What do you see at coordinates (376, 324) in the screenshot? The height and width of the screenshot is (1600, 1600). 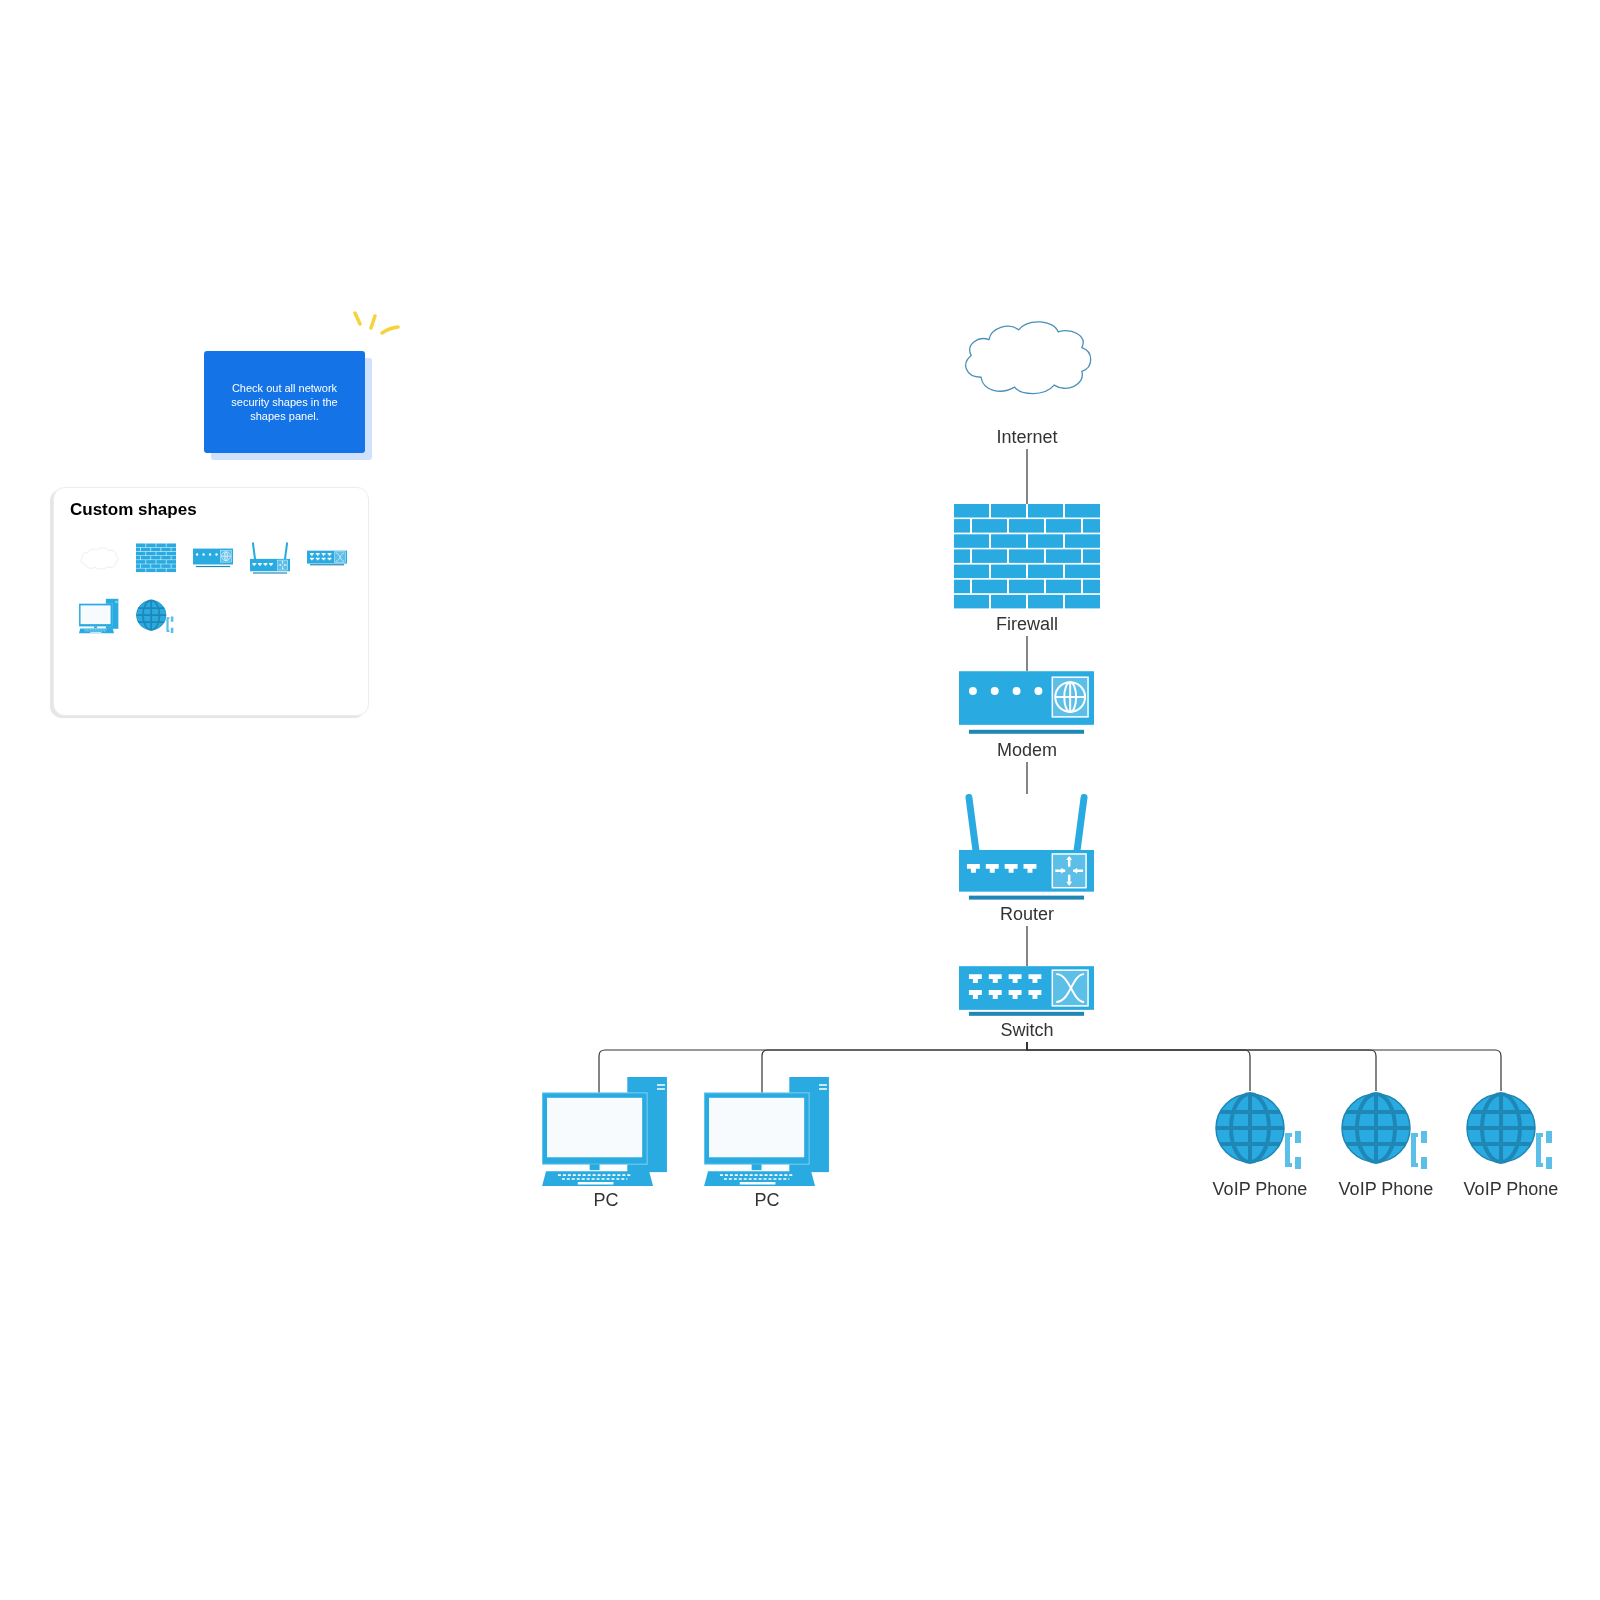 I see `sparkle-drawing` at bounding box center [376, 324].